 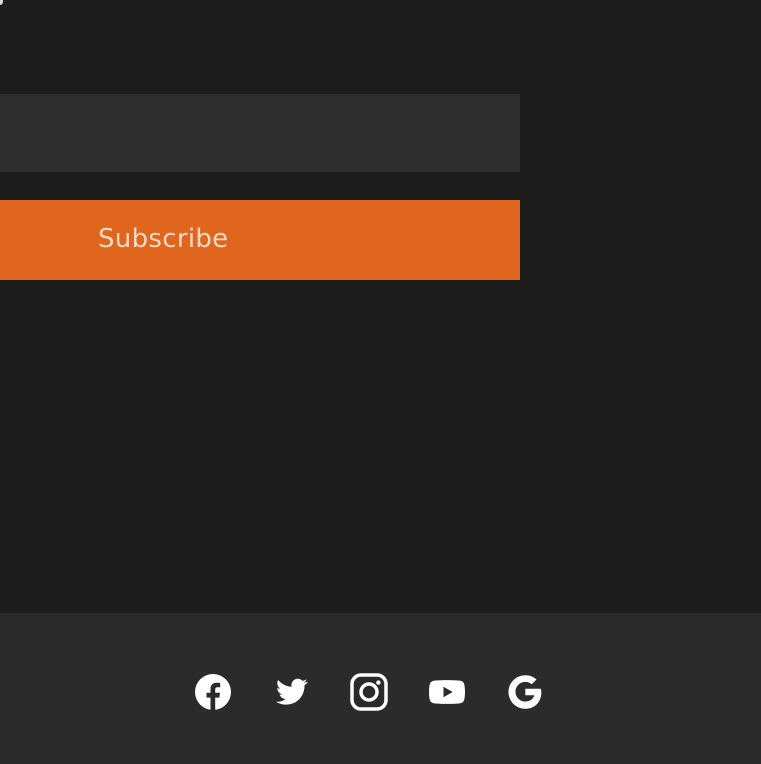 I want to click on instagram-icon, so click(x=369, y=692).